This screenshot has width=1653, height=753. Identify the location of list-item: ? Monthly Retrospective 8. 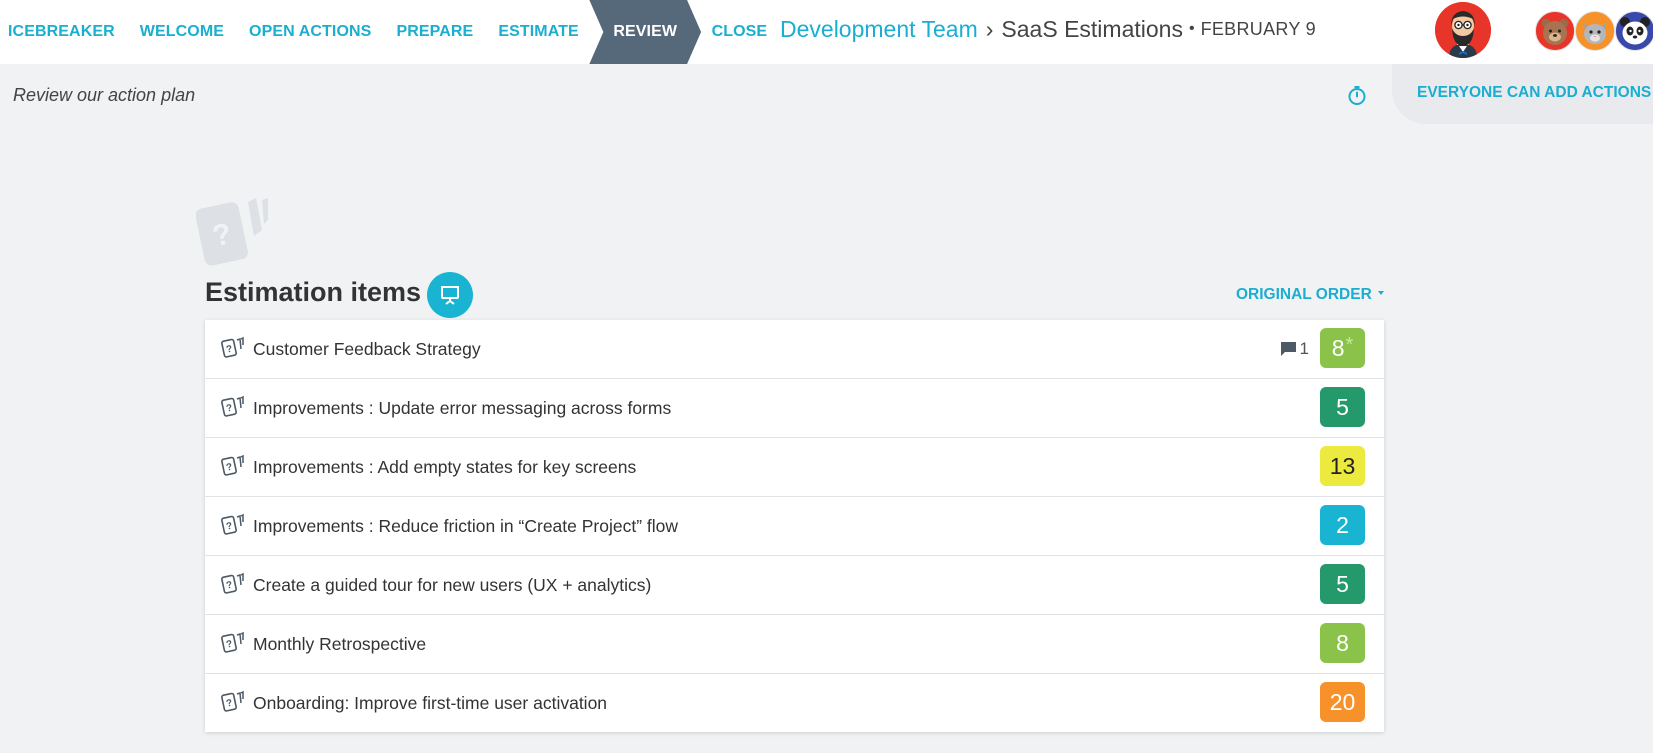
(794, 644).